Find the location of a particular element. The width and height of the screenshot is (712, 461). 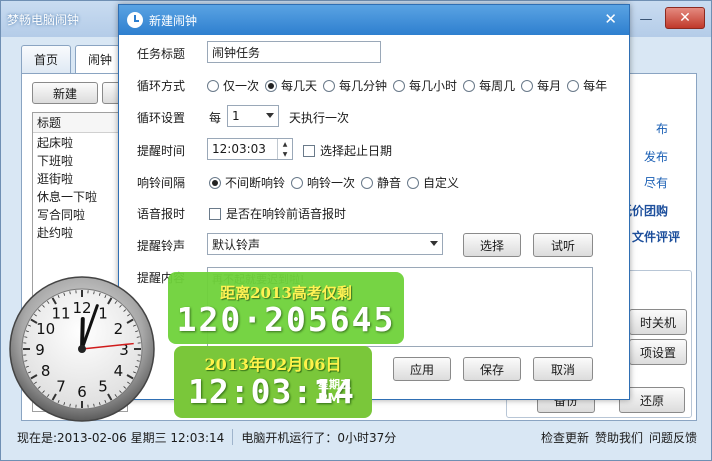

sound-value: 默认铃声 is located at coordinates (236, 244).